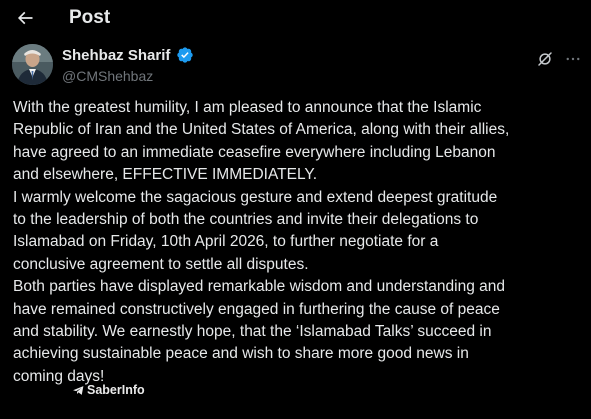 This screenshot has height=419, width=591. I want to click on verified-badge-icon, so click(185, 55).